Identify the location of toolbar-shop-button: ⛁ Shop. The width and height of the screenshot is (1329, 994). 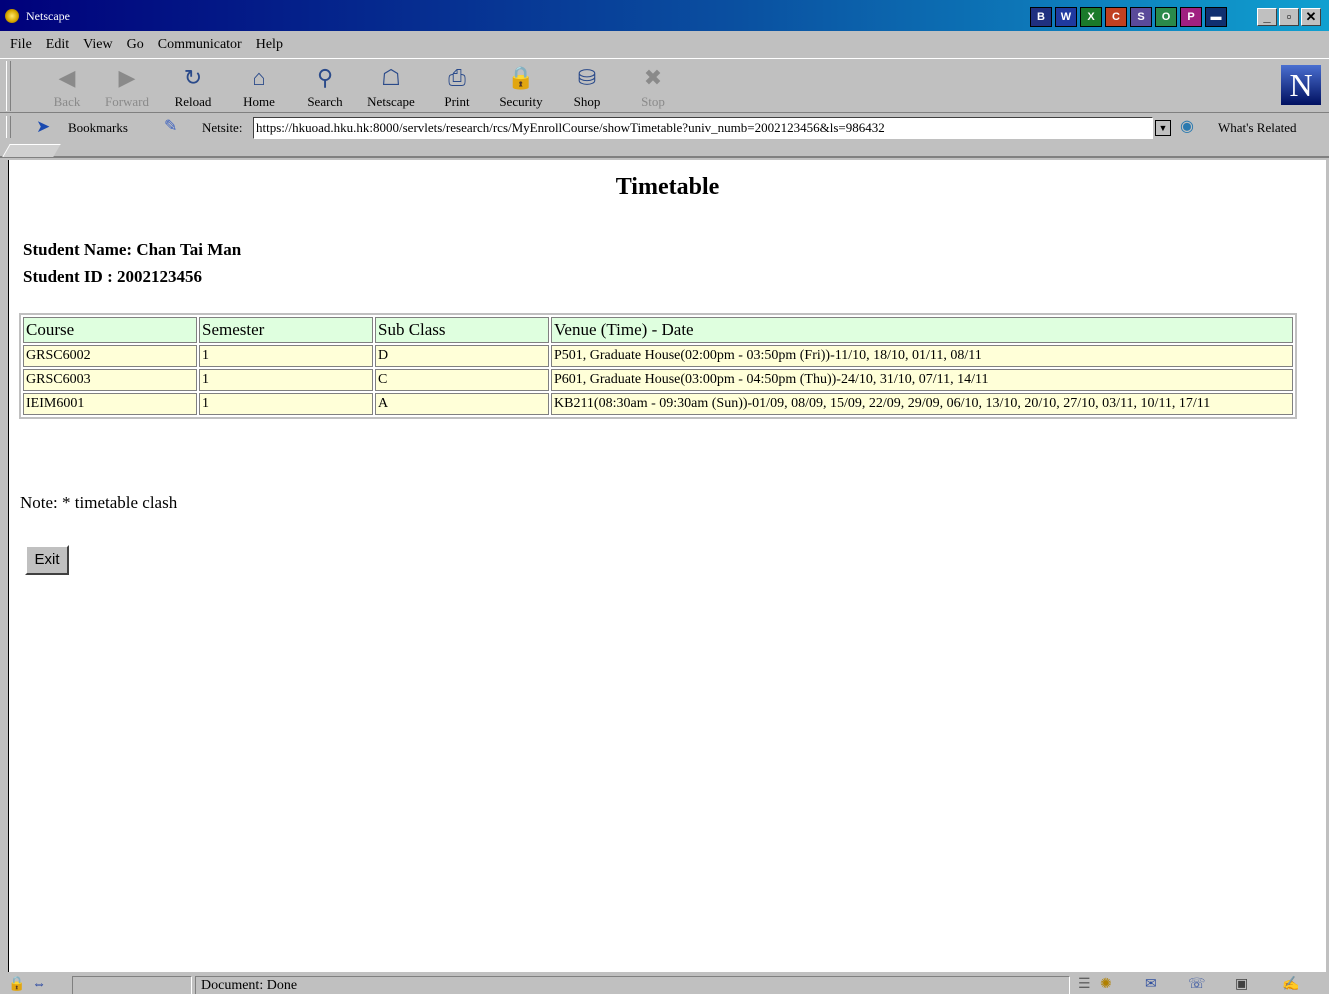
(587, 88).